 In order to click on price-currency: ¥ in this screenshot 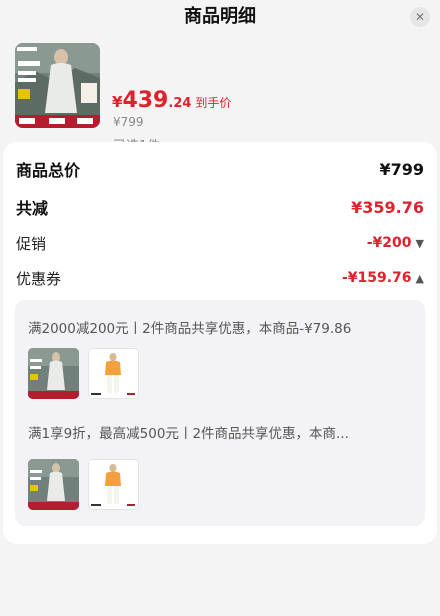, I will do `click(117, 102)`.